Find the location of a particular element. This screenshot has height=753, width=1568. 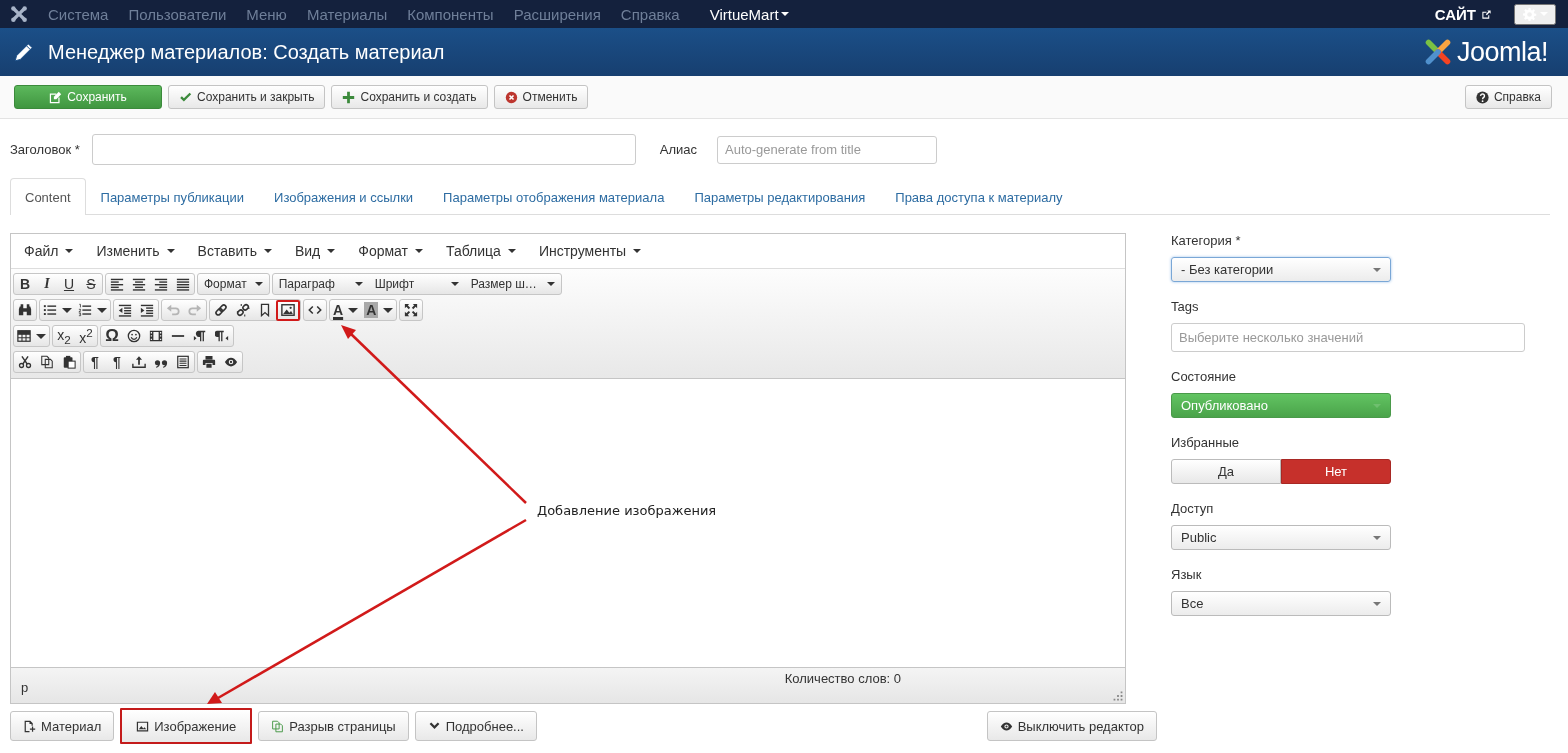

pencil-icon is located at coordinates (24, 52).